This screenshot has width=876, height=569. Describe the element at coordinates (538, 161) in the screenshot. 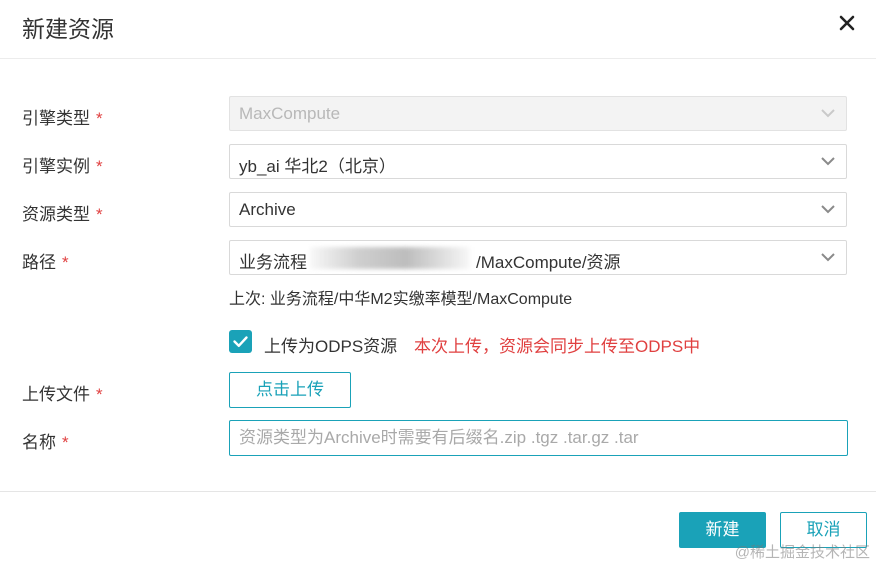

I see `engine-instance-select: yb_ai 华北2（北京）` at that location.